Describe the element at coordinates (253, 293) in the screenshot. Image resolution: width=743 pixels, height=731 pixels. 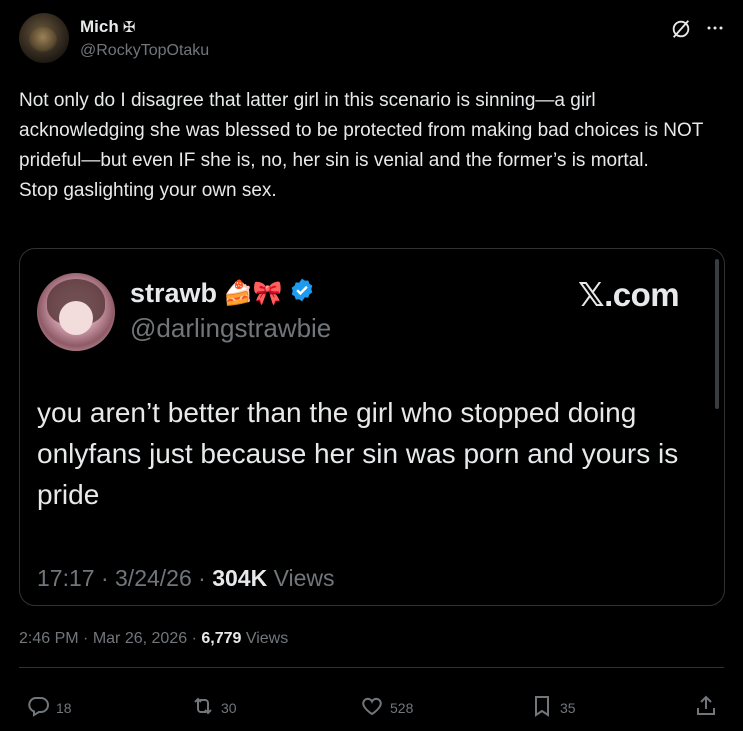
I see `quoted-author-emojis: 🍰🎀` at that location.